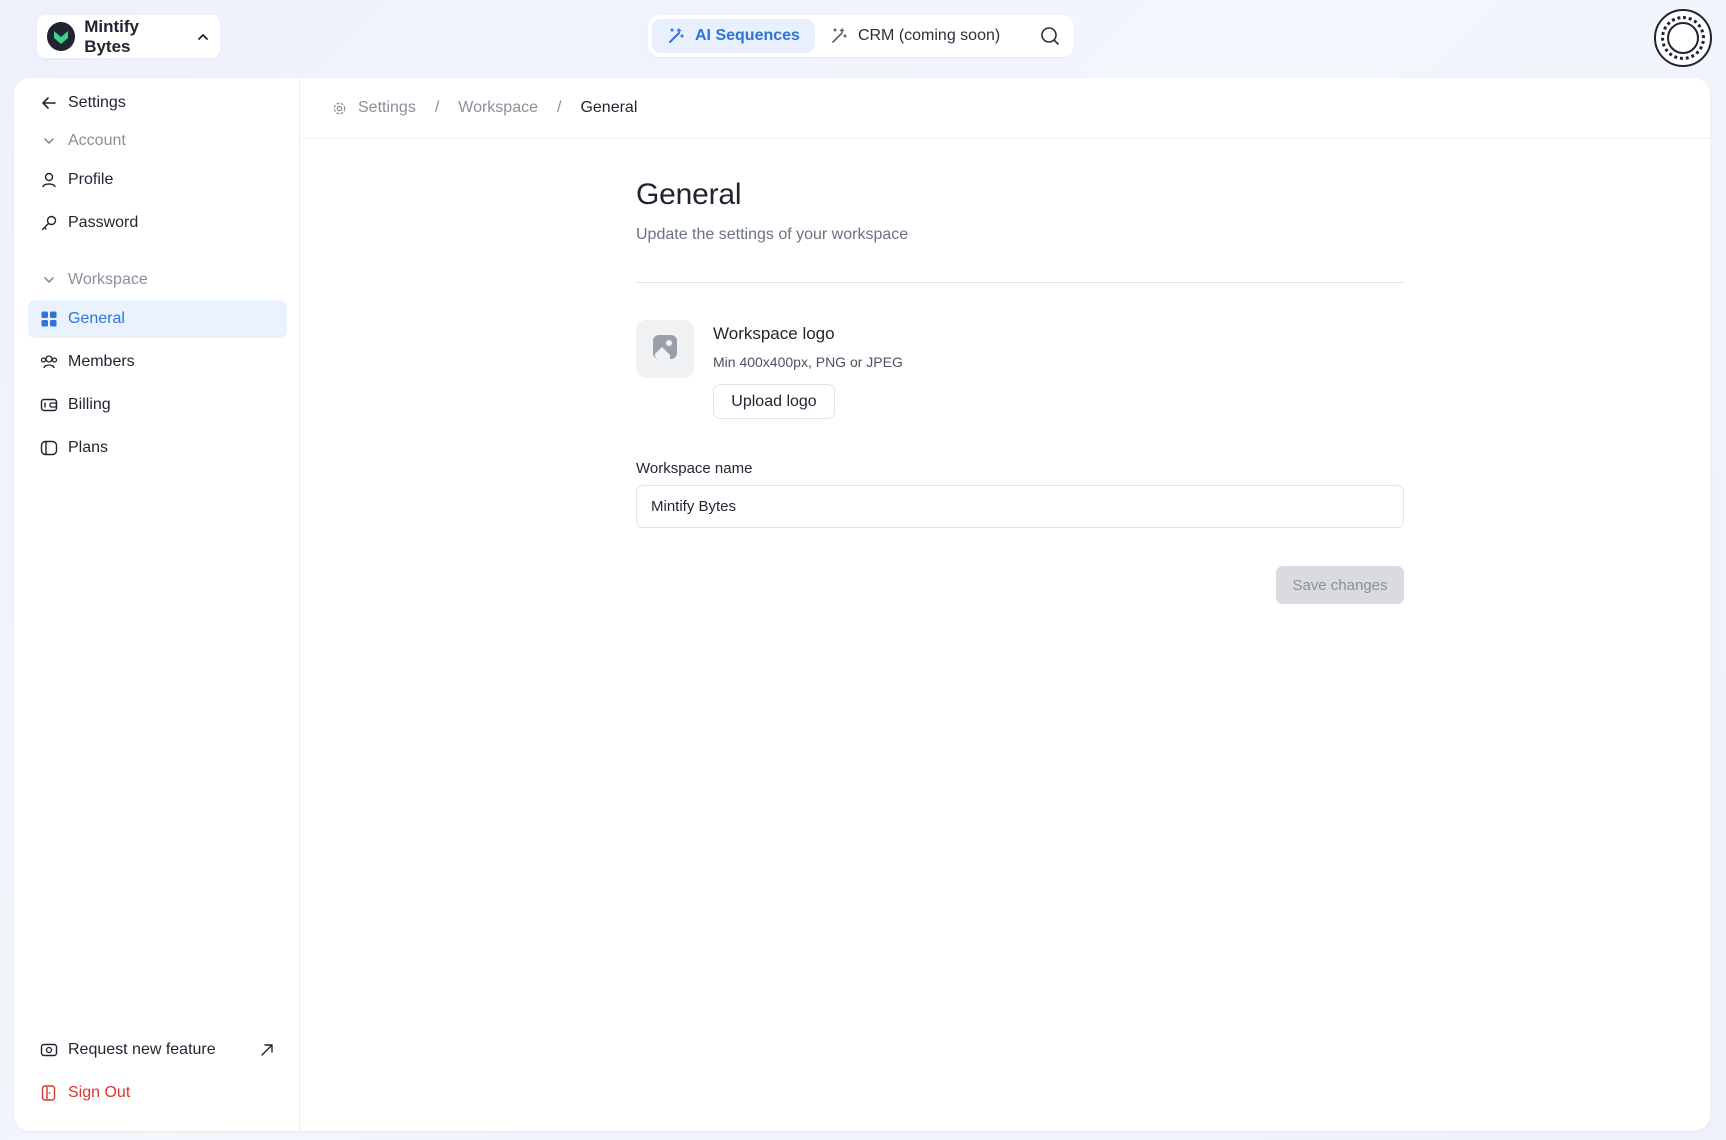 The width and height of the screenshot is (1726, 1140). What do you see at coordinates (49, 1050) in the screenshot?
I see `ticket-icon` at bounding box center [49, 1050].